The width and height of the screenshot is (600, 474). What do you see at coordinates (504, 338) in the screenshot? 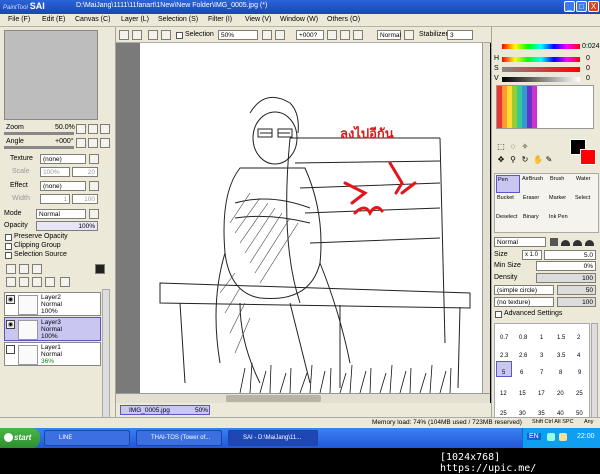
I see `size-cell: 0.7` at bounding box center [504, 338].